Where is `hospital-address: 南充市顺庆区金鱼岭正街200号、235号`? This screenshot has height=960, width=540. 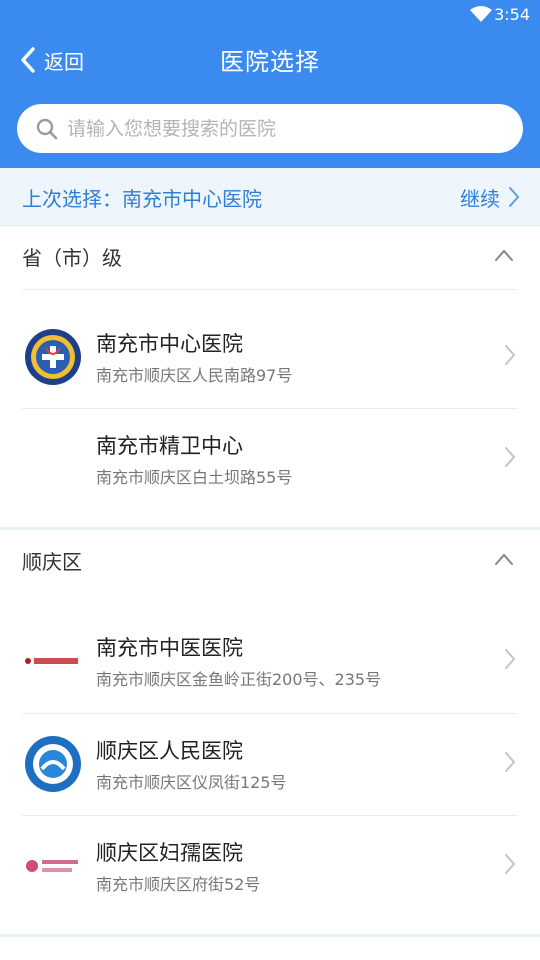
hospital-address: 南充市顺庆区金鱼岭正街200号、235号 is located at coordinates (239, 679).